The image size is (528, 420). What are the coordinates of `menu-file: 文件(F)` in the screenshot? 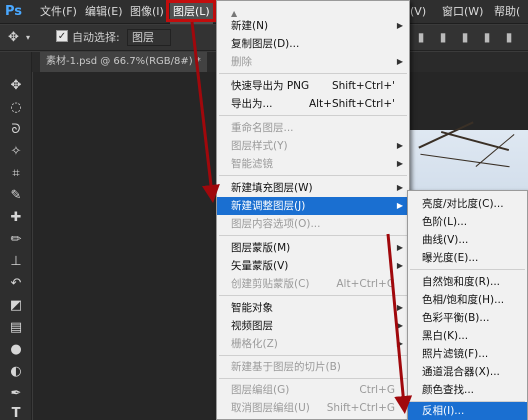 It's located at (58, 12).